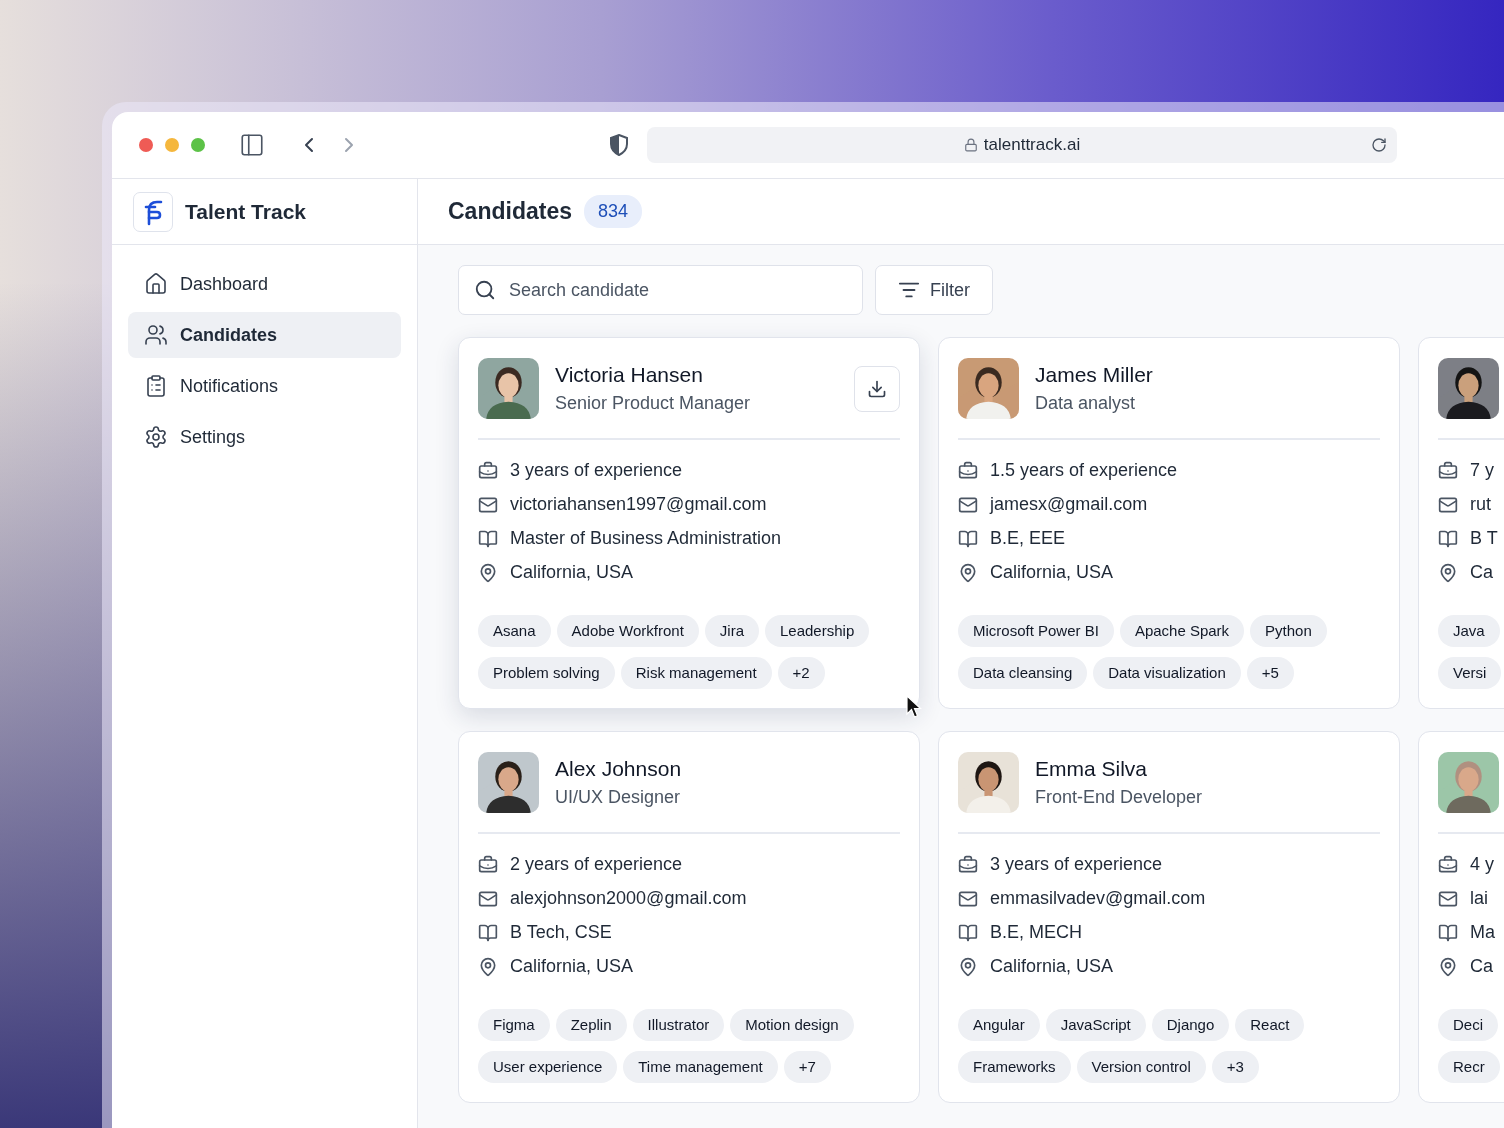  I want to click on candidate-card: James Miller Data analyst 1.5 years of experience jamesx@gmail.com B.E, EEE California, USA Microsoft Power BI Apache Spark Python Data cleansing Data visualization +5, so click(1169, 523).